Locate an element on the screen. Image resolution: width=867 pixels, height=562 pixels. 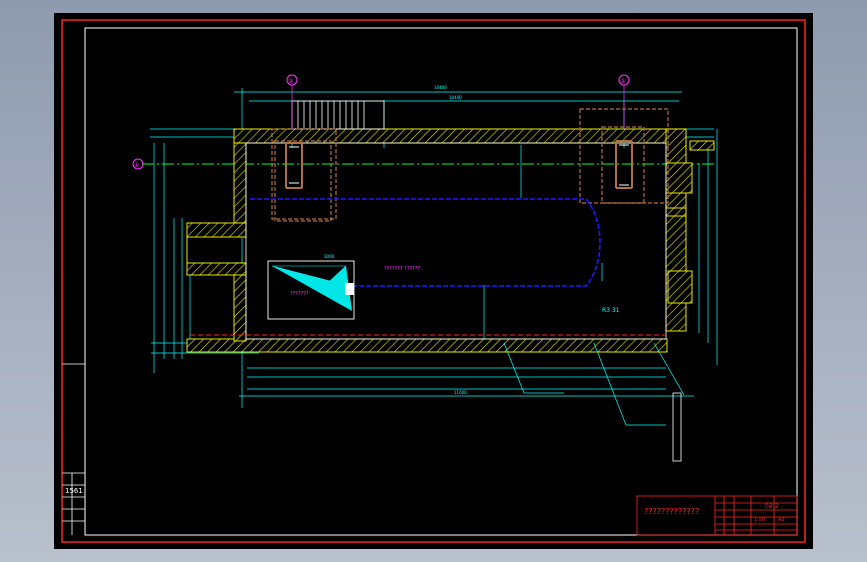
axis-label-top-left: ② is located at coordinates (291, 81).